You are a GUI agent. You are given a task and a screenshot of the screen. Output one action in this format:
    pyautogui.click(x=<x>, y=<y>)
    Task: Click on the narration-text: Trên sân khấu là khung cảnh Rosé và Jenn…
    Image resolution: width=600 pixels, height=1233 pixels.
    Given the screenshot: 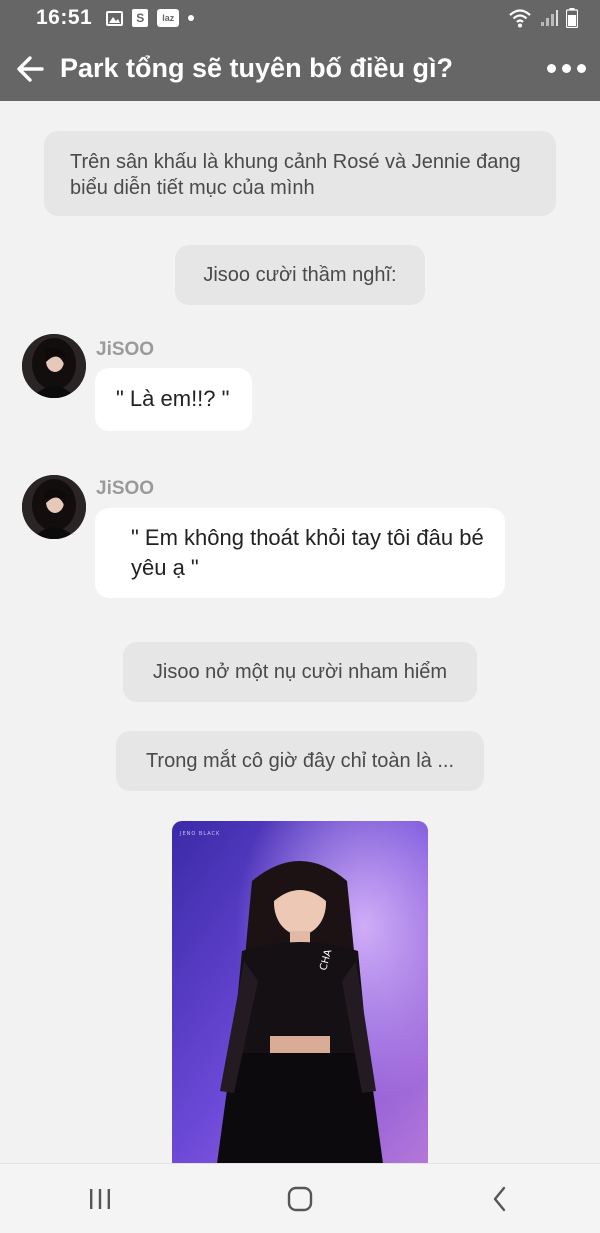 What is the action you would take?
    pyautogui.click(x=295, y=175)
    